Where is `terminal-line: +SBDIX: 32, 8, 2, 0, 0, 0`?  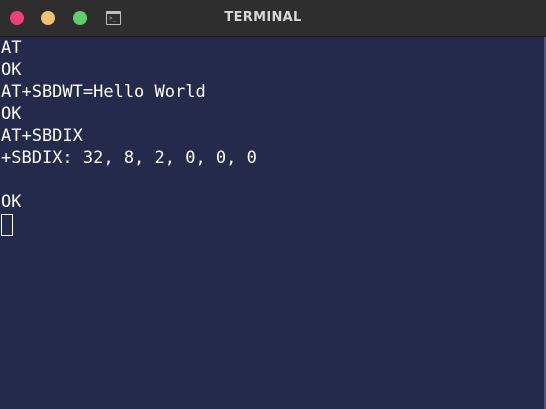
terminal-line: +SBDIX: 32, 8, 2, 0, 0, 0 is located at coordinates (129, 158).